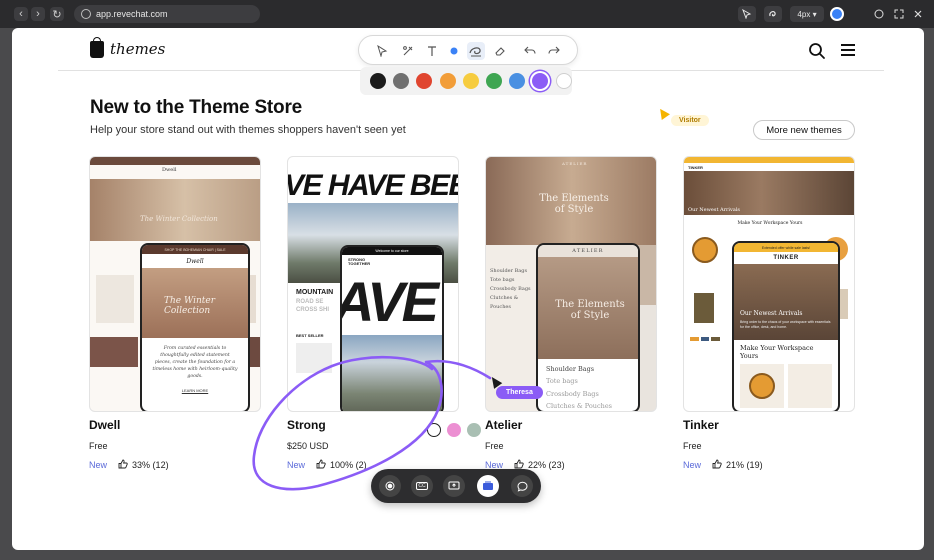 This screenshot has width=934, height=560. Describe the element at coordinates (21, 14) in the screenshot. I see `back-button: ‹` at that location.